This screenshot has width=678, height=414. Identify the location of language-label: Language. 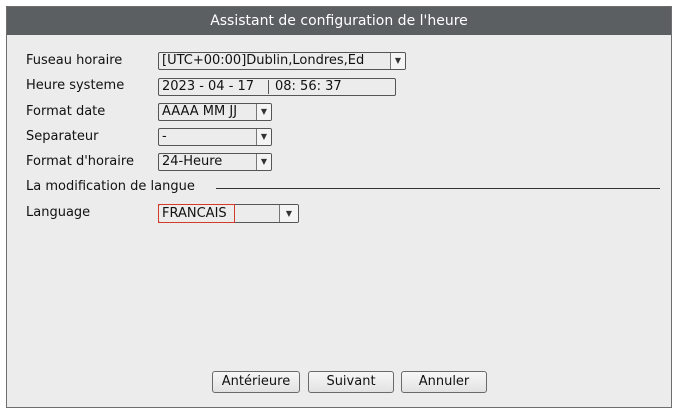
(58, 212).